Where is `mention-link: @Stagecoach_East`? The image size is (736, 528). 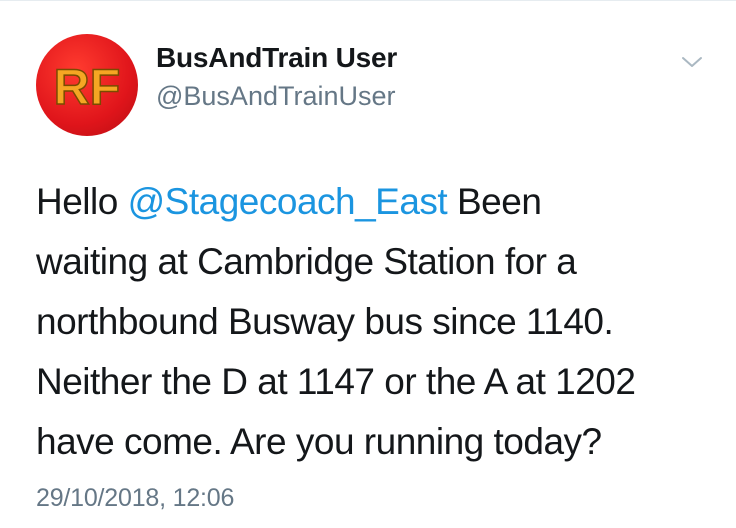
mention-link: @Stagecoach_East is located at coordinates (288, 201).